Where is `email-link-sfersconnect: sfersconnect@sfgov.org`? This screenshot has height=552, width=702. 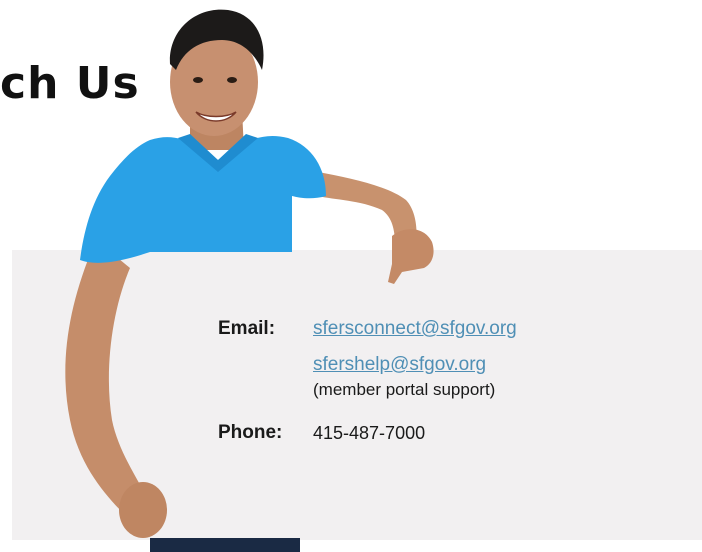
email-link-sfersconnect: sfersconnect@sfgov.org is located at coordinates (500, 329).